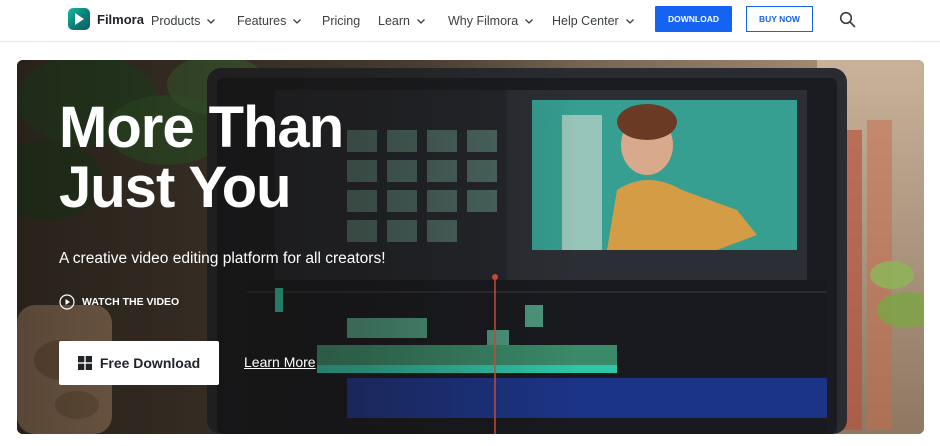 This screenshot has width=940, height=446. I want to click on nav-item-why-filmora: Why Filmora, so click(491, 21).